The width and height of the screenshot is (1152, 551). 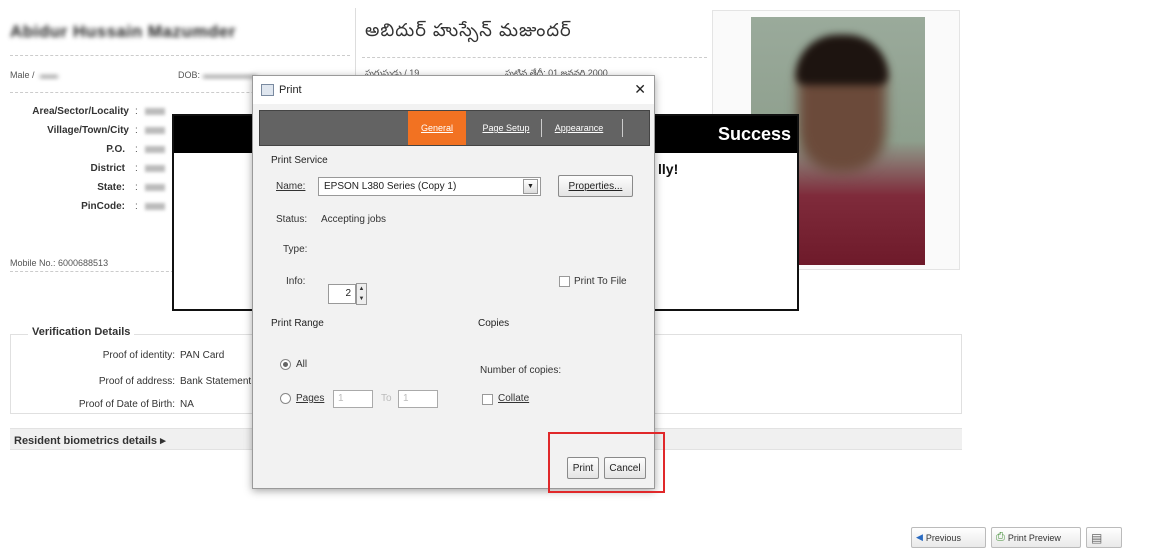 What do you see at coordinates (842, 60) in the screenshot?
I see `photo-hair` at bounding box center [842, 60].